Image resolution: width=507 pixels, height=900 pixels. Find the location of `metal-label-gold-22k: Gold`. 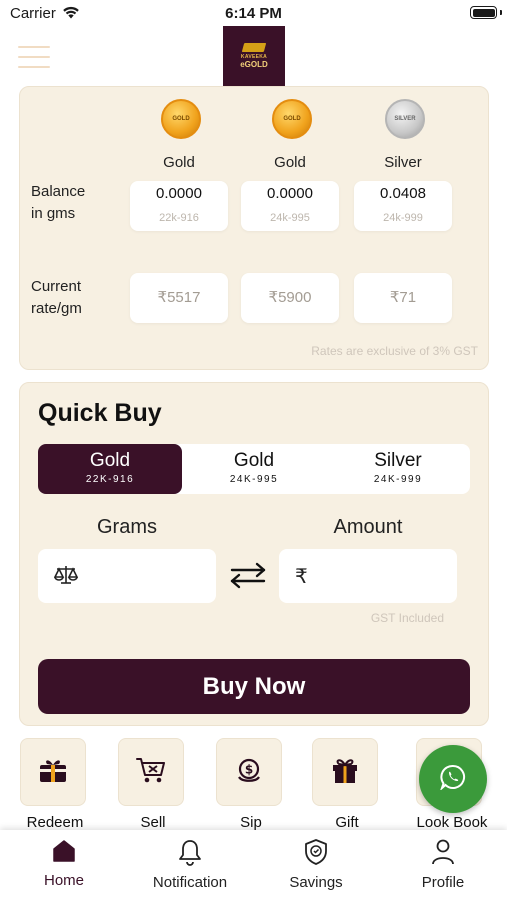

metal-label-gold-22k: Gold is located at coordinates (179, 162).